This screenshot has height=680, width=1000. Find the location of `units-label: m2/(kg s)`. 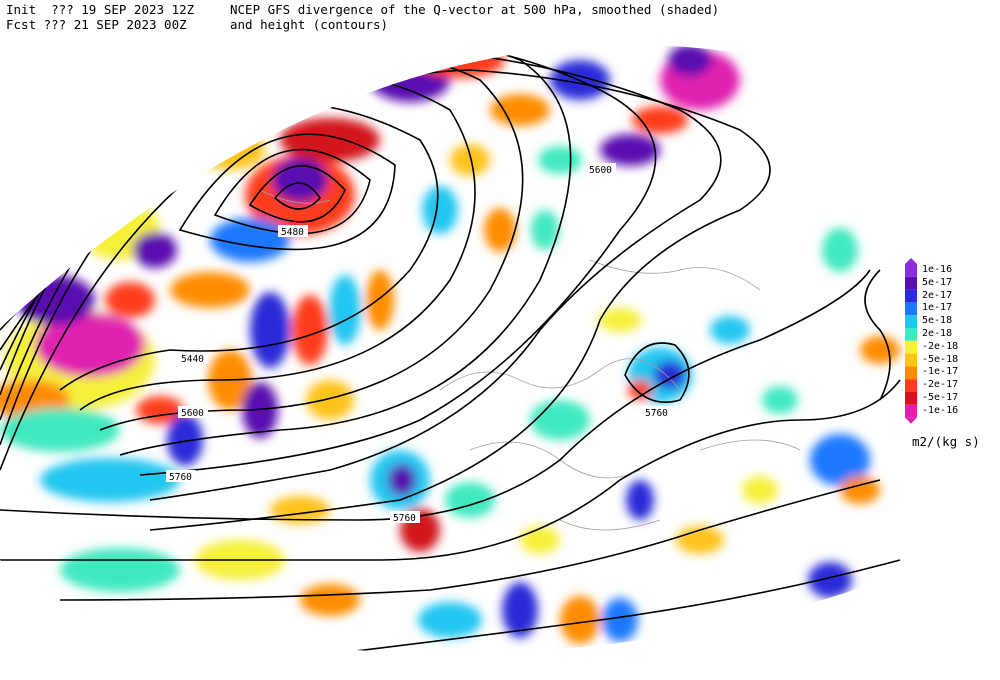

units-label: m2/(kg s) is located at coordinates (946, 441).